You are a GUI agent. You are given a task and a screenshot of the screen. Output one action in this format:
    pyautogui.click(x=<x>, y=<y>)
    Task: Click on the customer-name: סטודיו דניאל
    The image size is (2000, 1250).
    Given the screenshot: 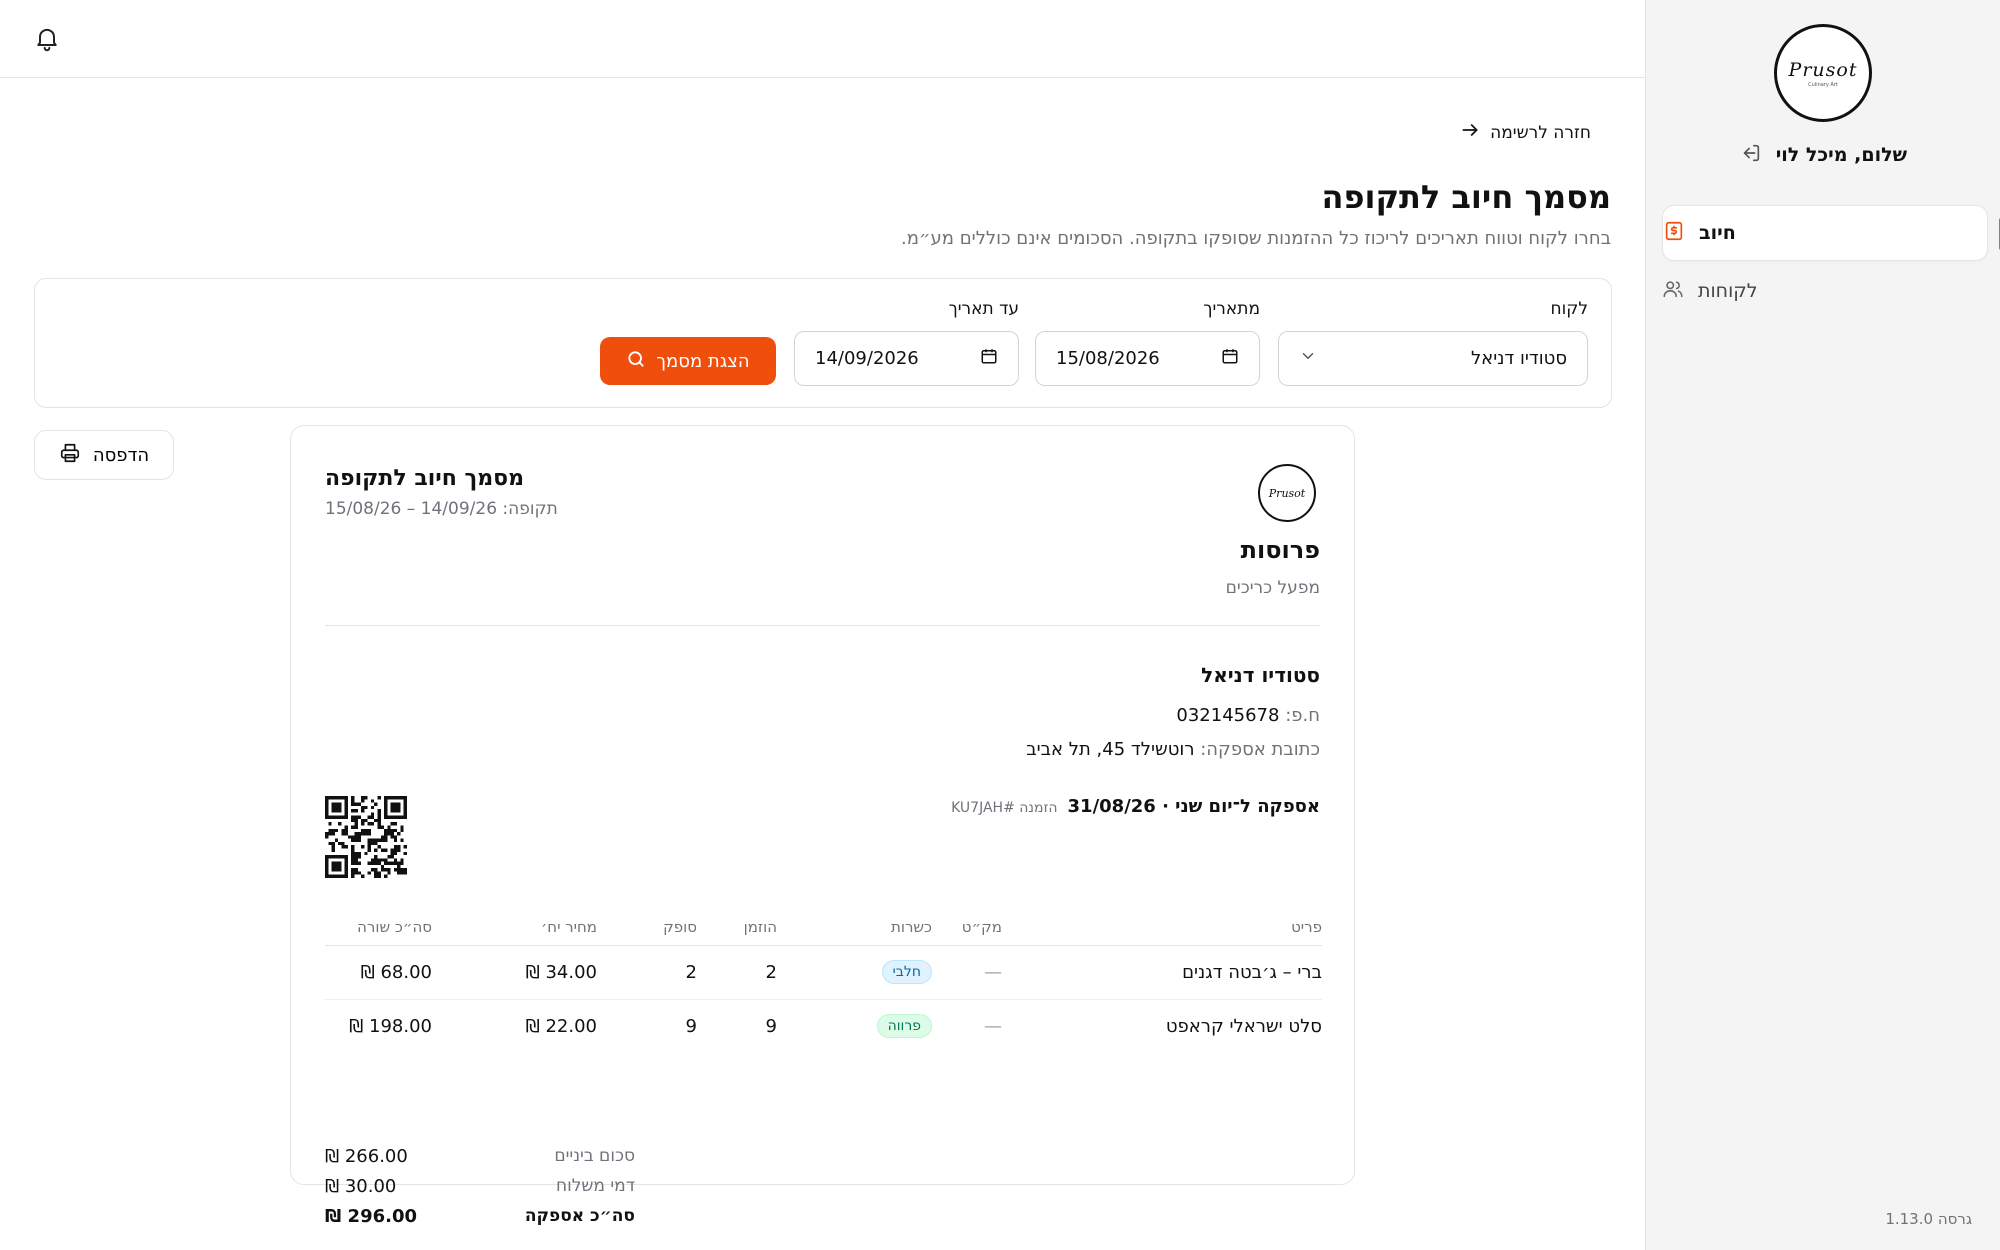 What is the action you would take?
    pyautogui.click(x=1260, y=675)
    